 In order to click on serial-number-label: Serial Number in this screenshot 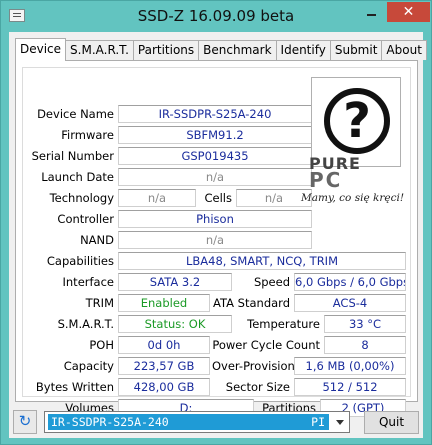, I will do `click(72, 156)`.